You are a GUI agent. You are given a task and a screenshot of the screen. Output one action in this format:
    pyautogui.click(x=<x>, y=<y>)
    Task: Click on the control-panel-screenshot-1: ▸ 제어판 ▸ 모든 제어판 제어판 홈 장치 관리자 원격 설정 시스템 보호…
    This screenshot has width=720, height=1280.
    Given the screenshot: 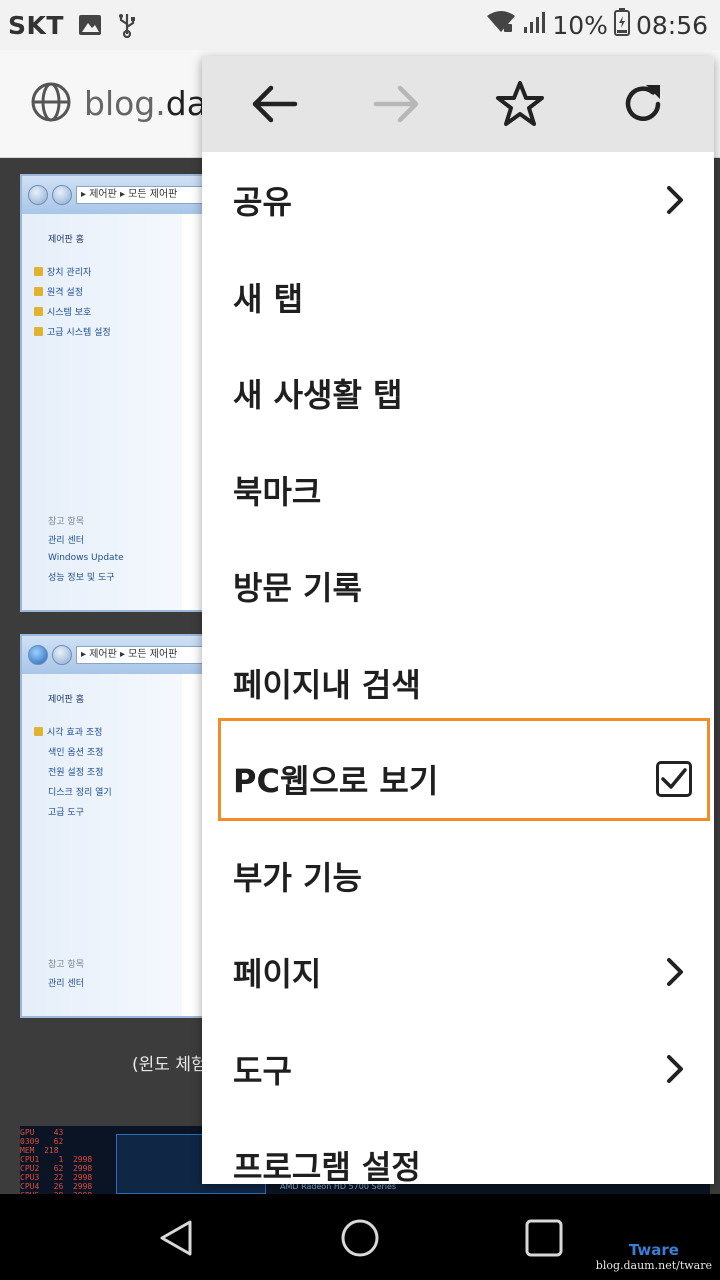 What is the action you would take?
    pyautogui.click(x=120, y=393)
    